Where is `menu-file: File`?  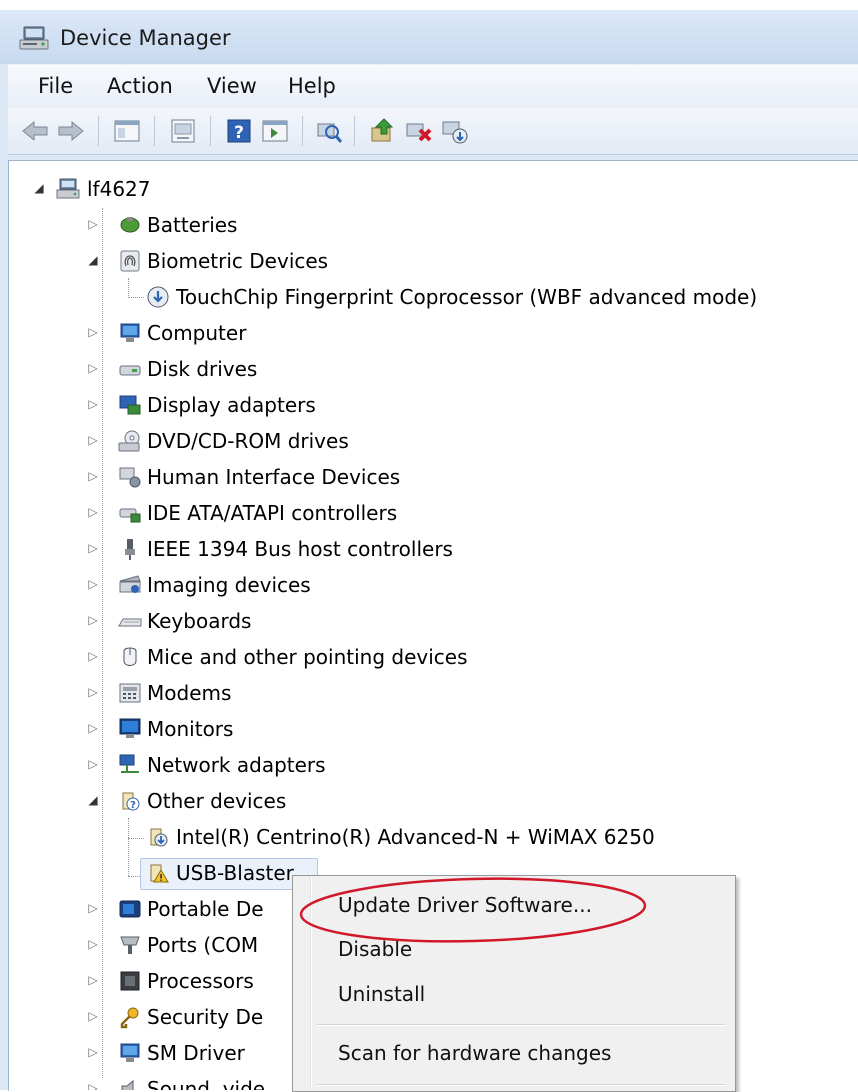
menu-file: File is located at coordinates (55, 86).